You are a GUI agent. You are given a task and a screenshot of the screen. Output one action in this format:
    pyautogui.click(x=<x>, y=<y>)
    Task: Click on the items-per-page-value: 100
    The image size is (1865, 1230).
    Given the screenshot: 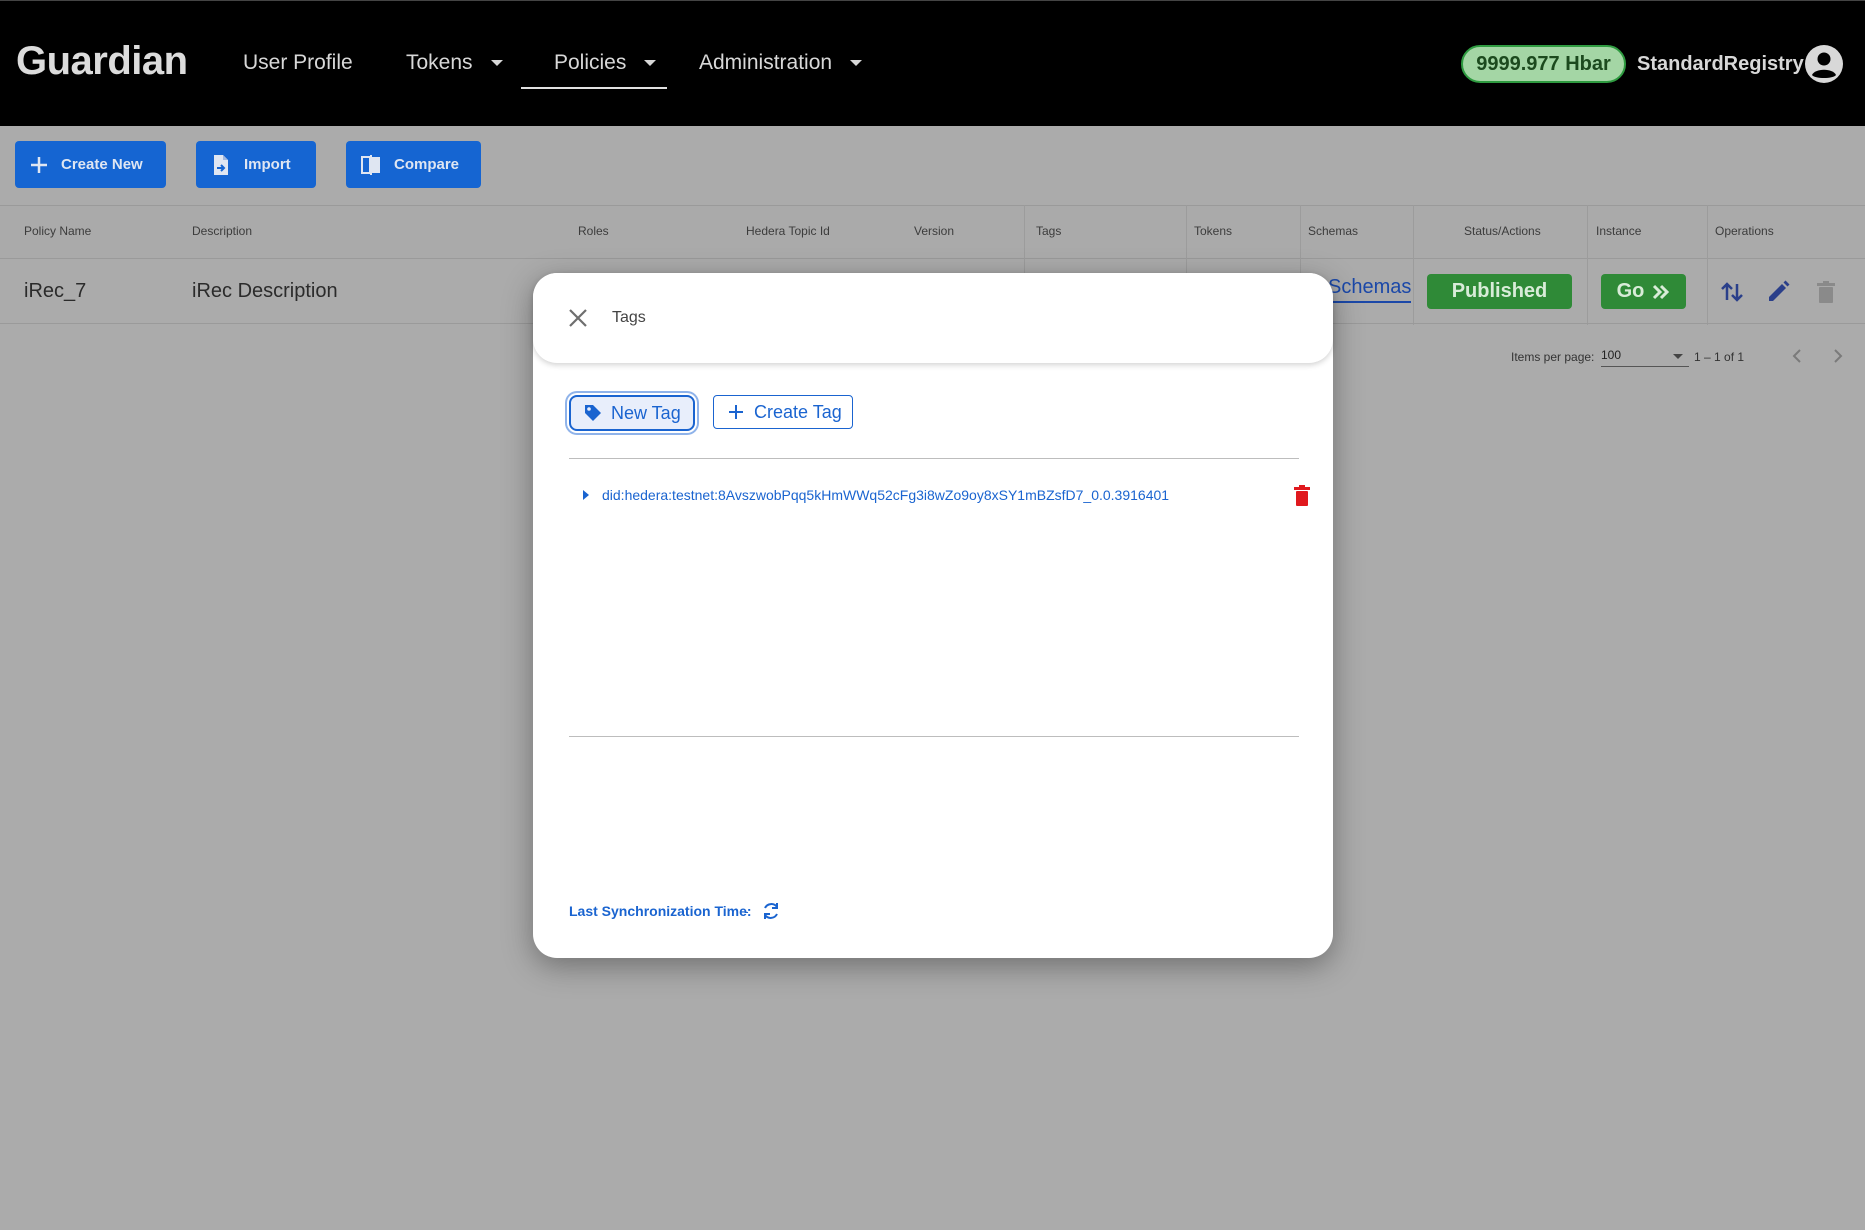 What is the action you would take?
    pyautogui.click(x=1611, y=355)
    